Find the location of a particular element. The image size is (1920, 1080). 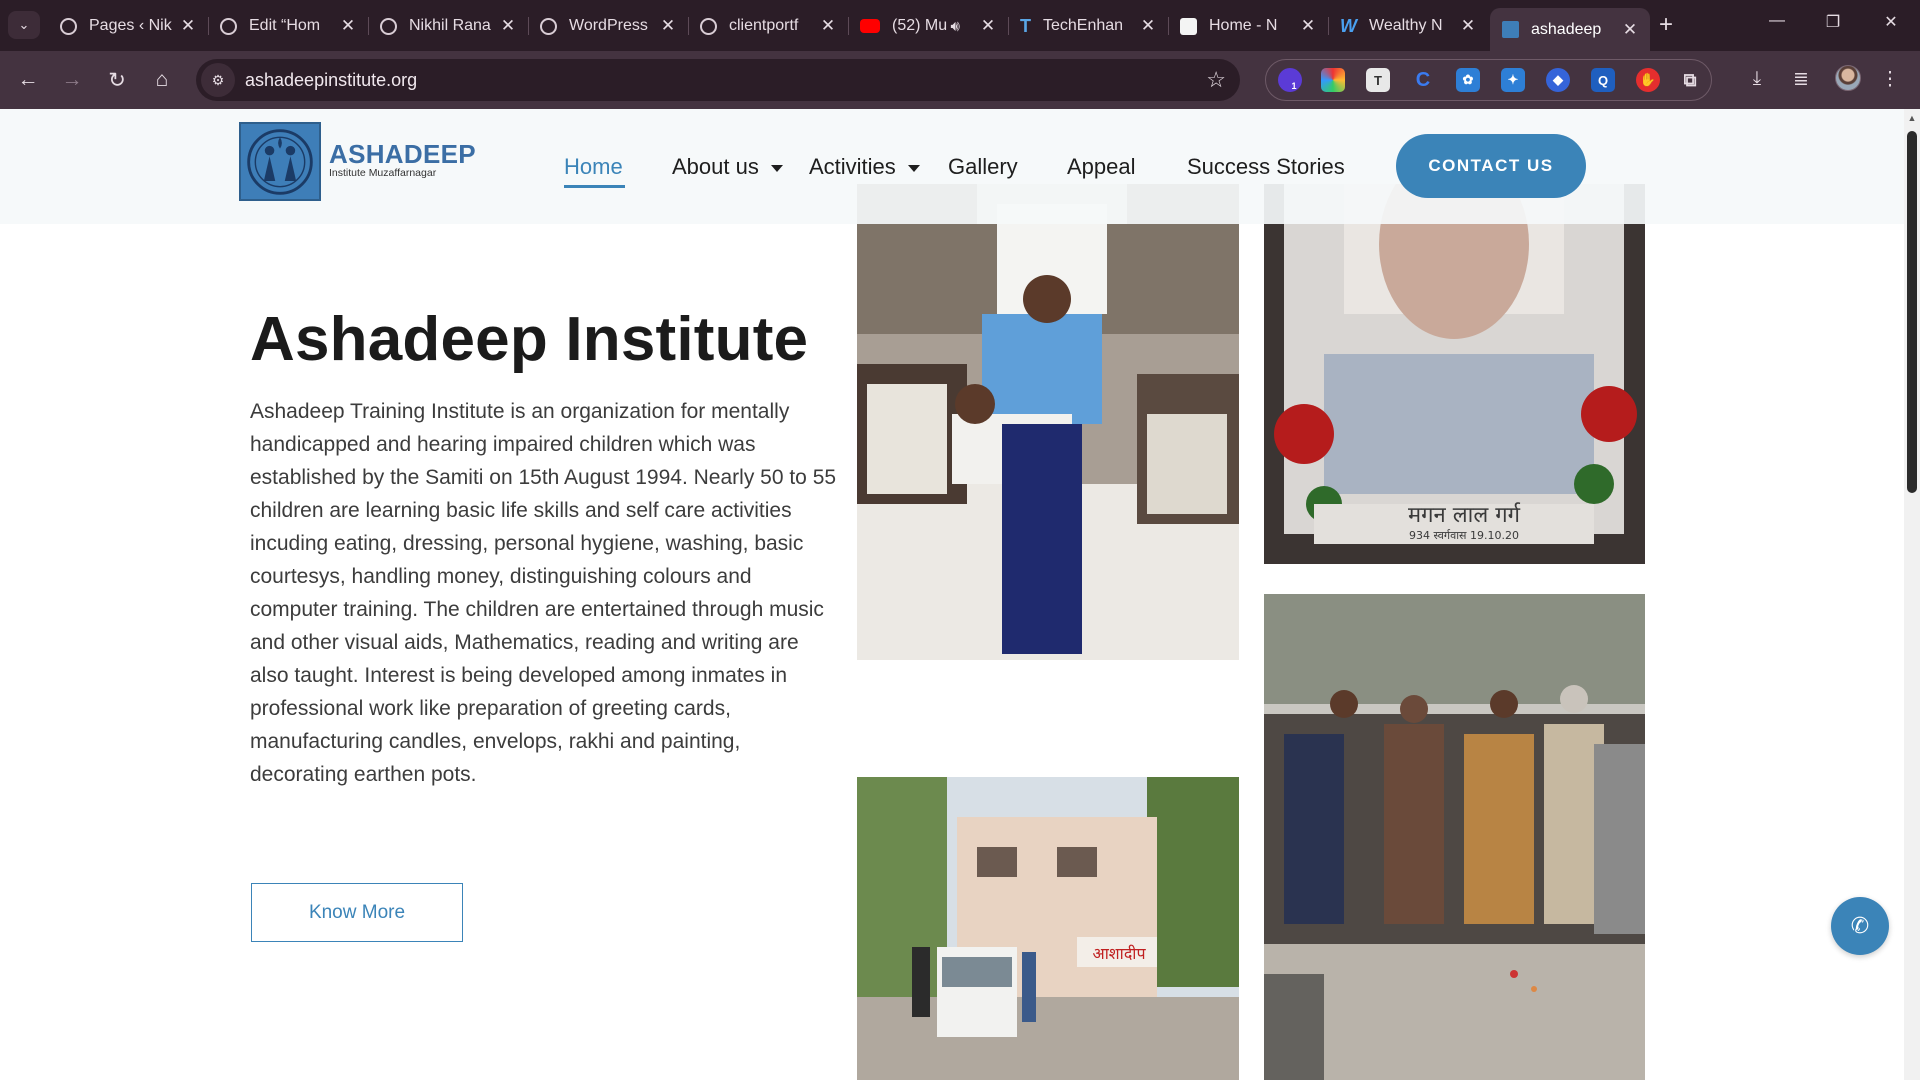

nav-about-us: About us is located at coordinates (727, 167).